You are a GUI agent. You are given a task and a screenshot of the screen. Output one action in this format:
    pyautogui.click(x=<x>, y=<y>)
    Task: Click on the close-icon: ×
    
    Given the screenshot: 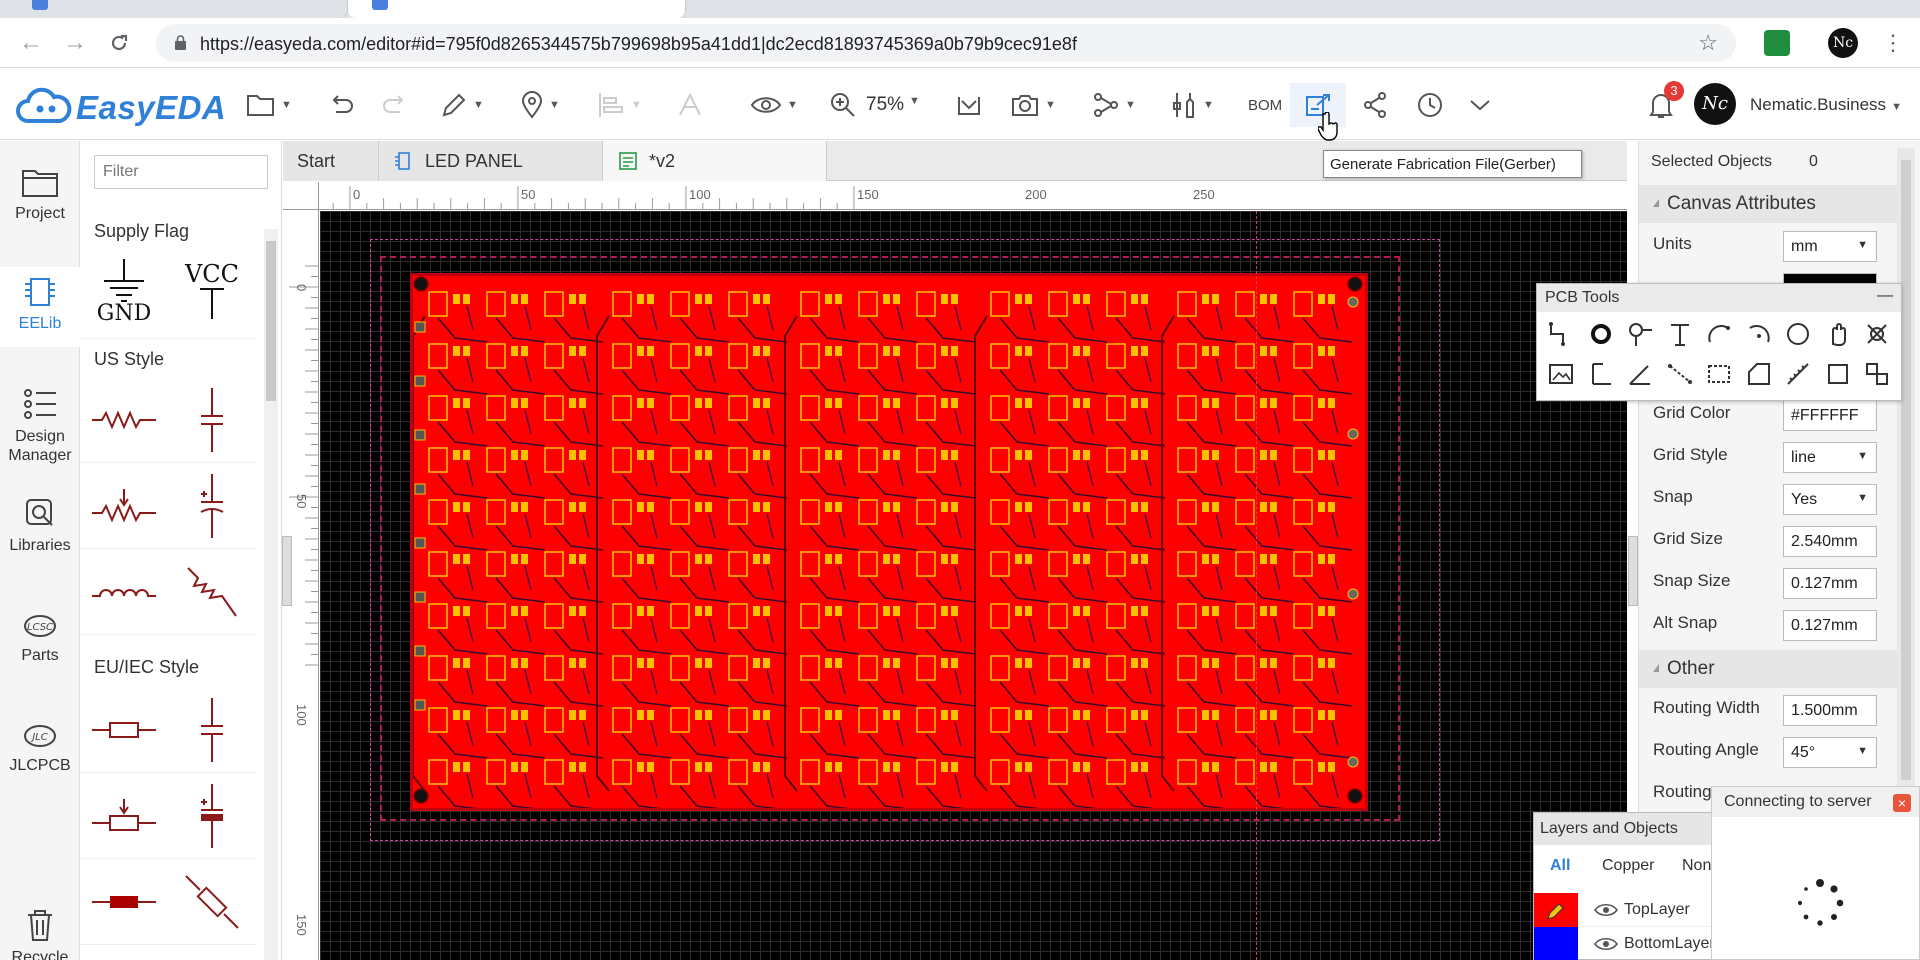 What is the action you would take?
    pyautogui.click(x=1902, y=803)
    